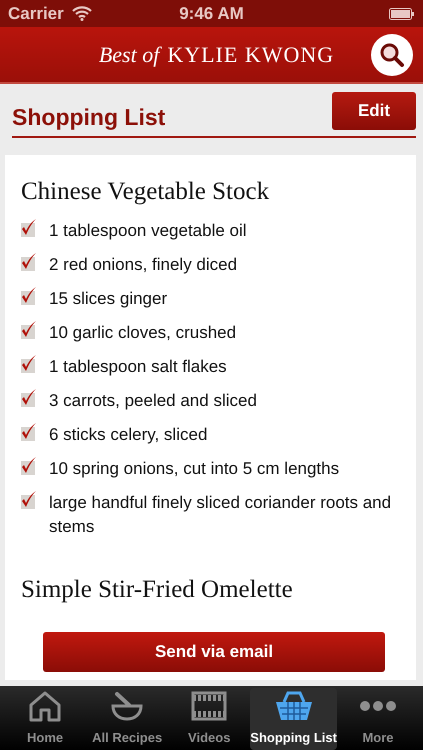  I want to click on logo-script: Best of, so click(129, 54).